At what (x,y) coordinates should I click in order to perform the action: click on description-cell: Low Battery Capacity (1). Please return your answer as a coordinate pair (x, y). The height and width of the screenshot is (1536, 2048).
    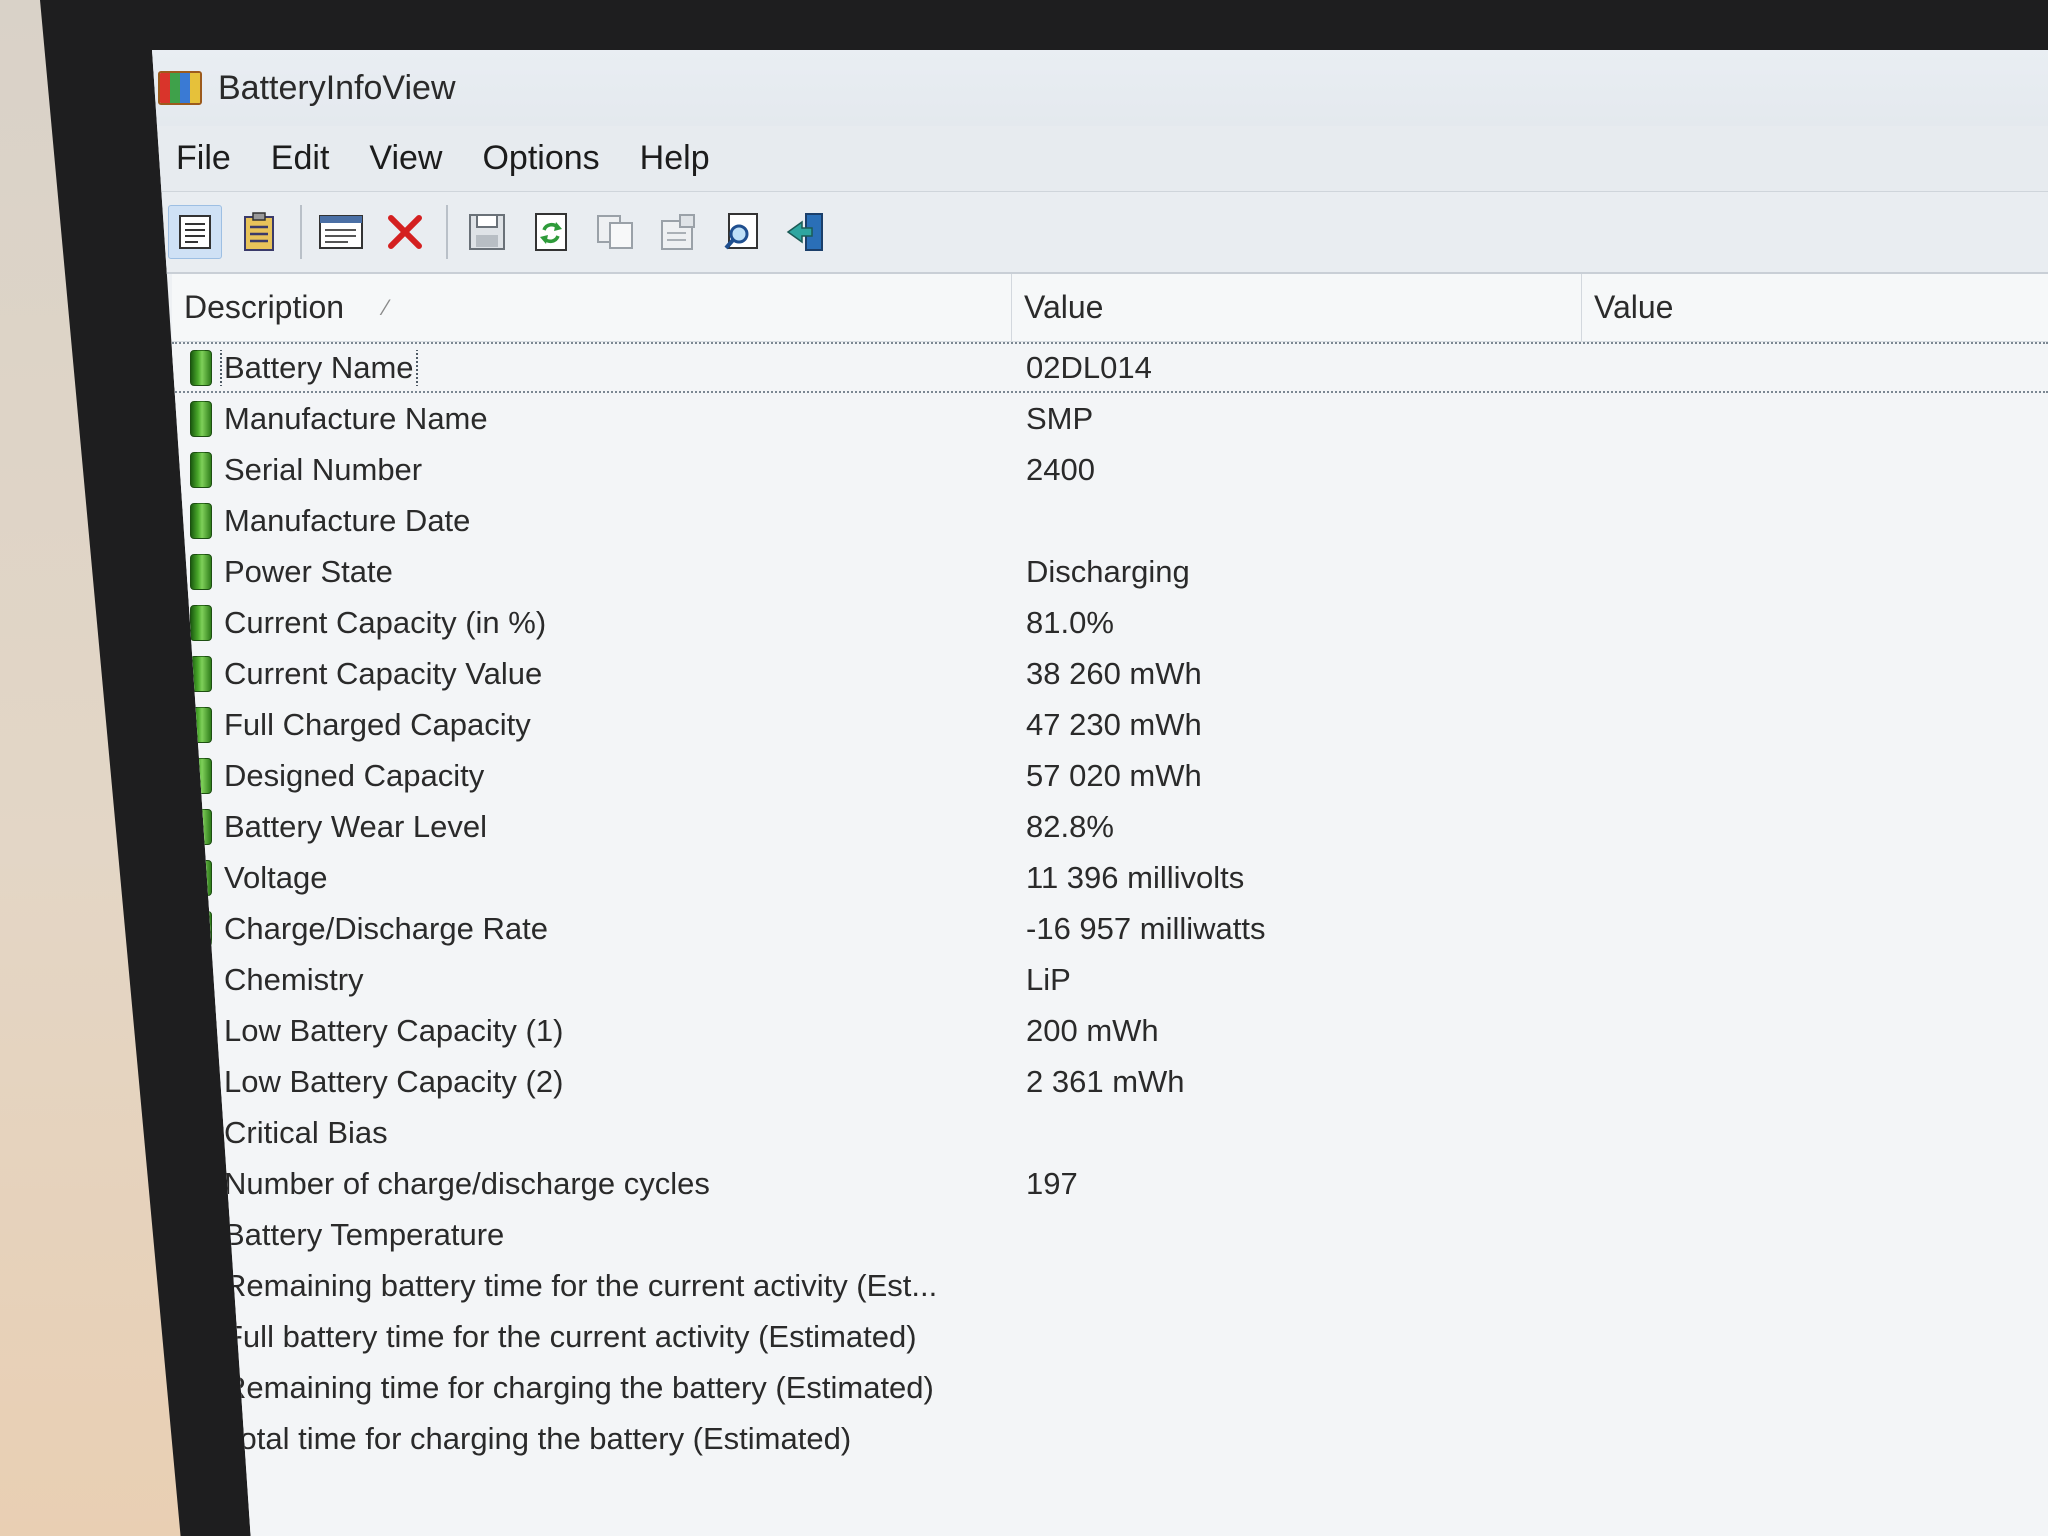
    Looking at the image, I should click on (592, 1030).